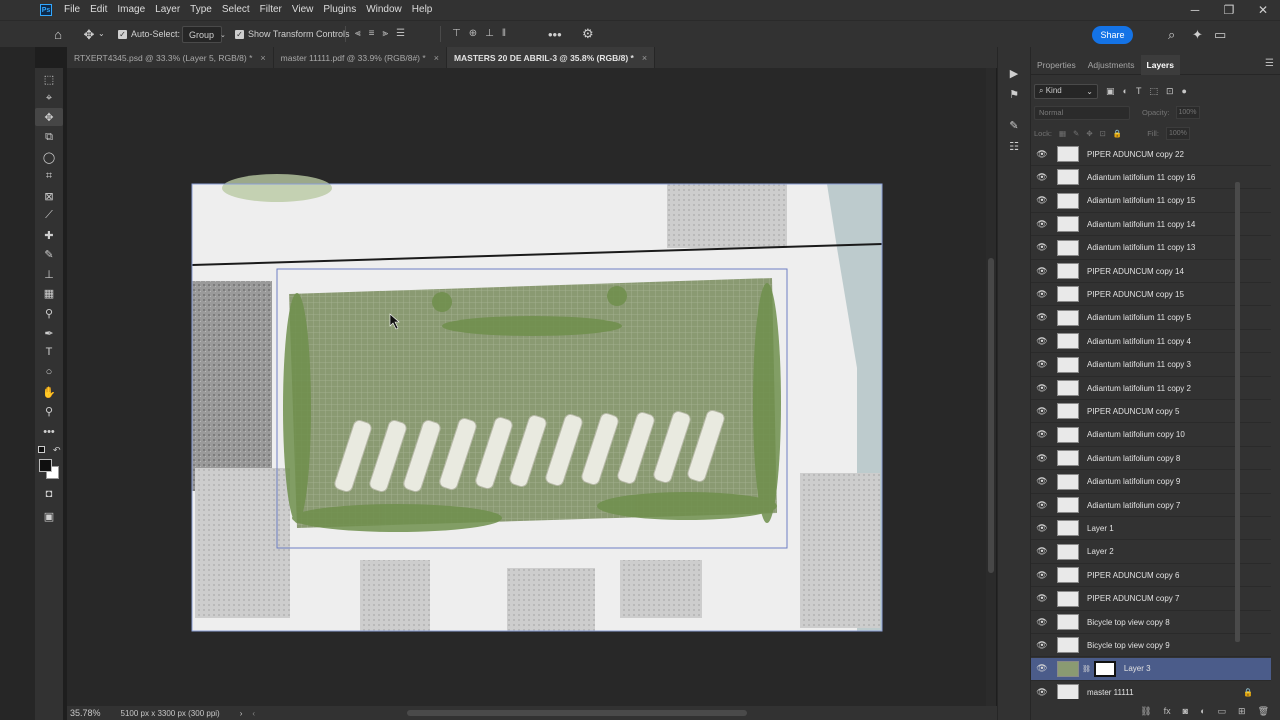 This screenshot has width=1280, height=720. I want to click on tab-properties: Properties, so click(1056, 65).